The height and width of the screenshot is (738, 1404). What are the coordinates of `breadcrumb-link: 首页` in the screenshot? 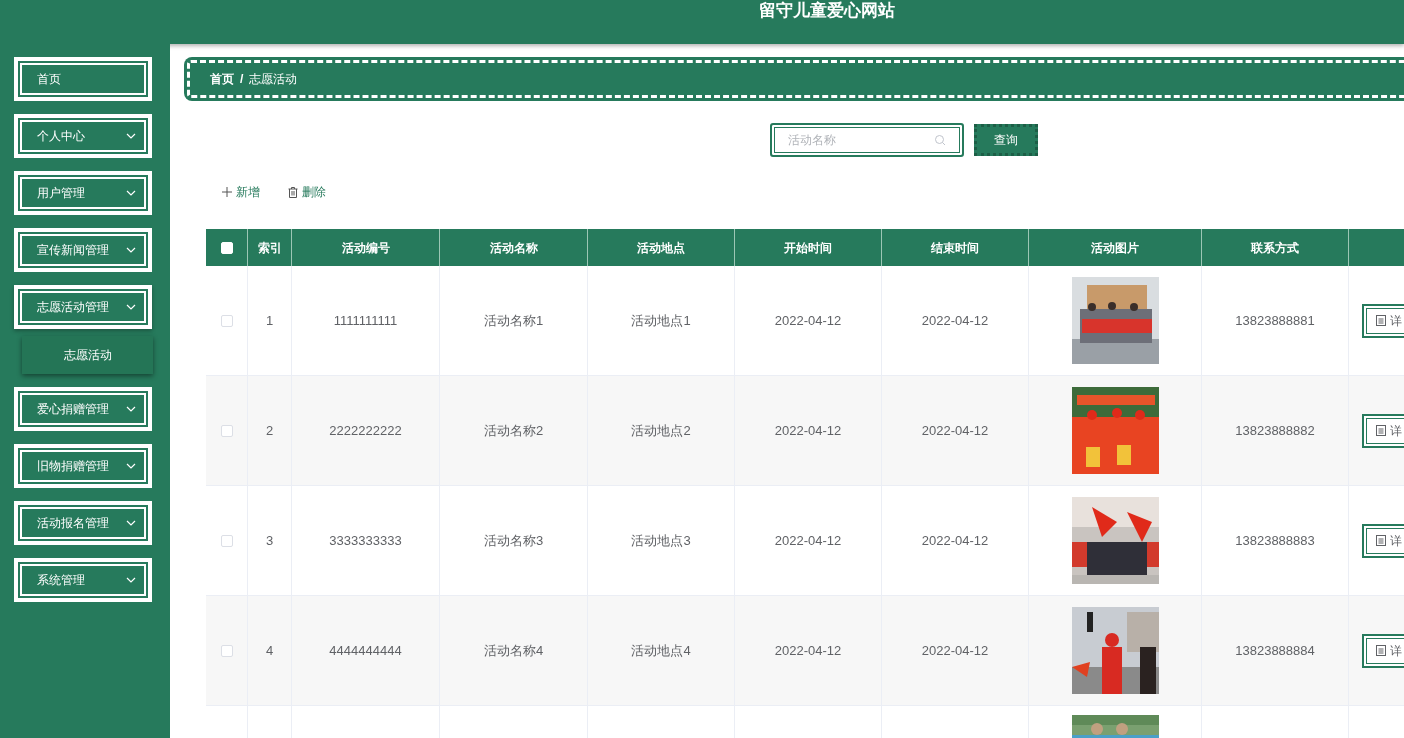 It's located at (222, 79).